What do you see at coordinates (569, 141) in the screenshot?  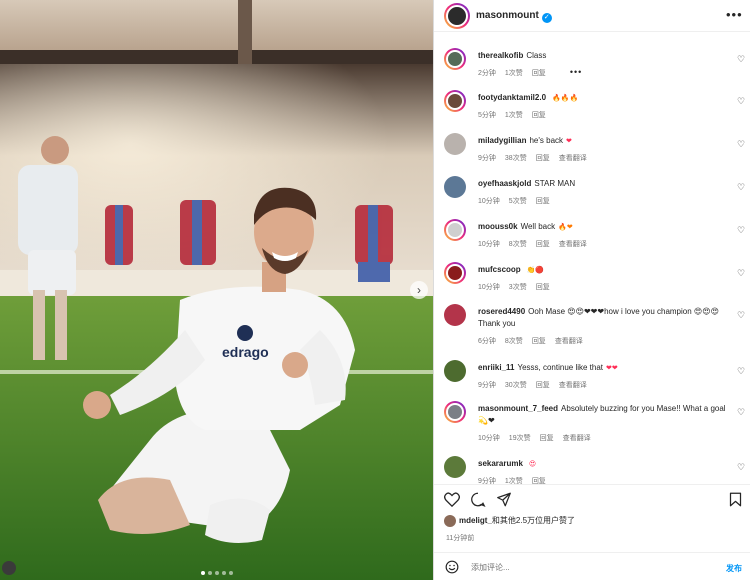 I see `comment-emoji: ❤` at bounding box center [569, 141].